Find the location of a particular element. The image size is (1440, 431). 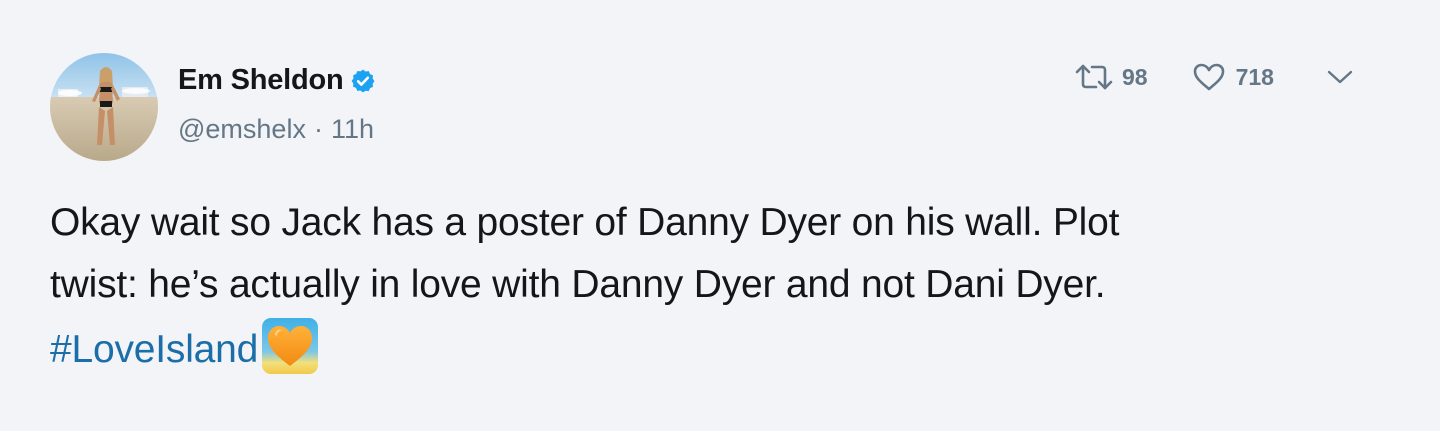

orange-heart-sunset-icon is located at coordinates (290, 346).